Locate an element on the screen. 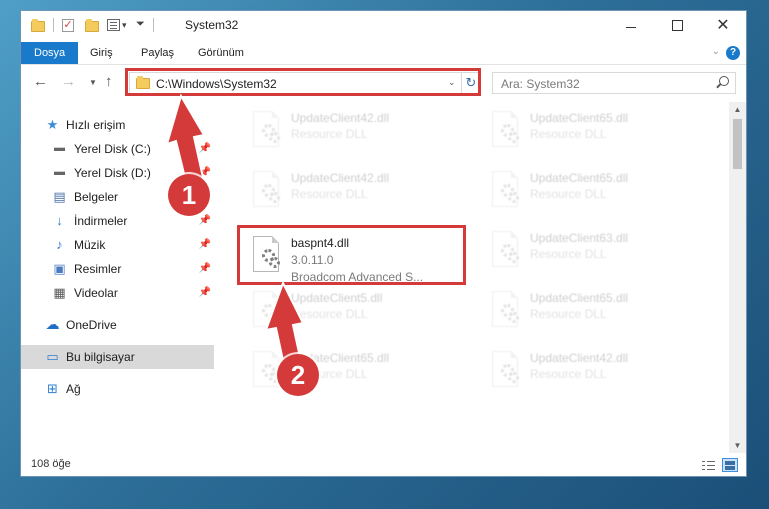 This screenshot has width=769, height=509. pictures-icon: ▣ is located at coordinates (59, 268).